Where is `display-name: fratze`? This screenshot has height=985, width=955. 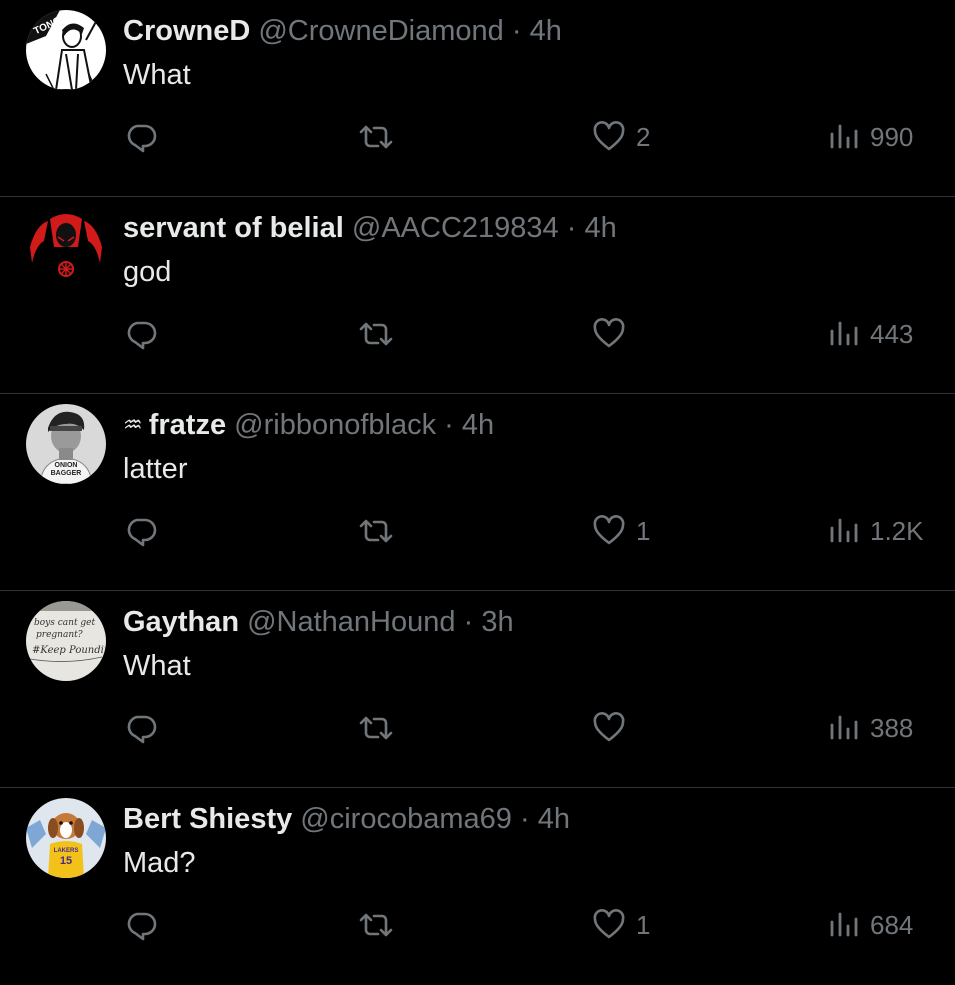 display-name: fratze is located at coordinates (187, 425).